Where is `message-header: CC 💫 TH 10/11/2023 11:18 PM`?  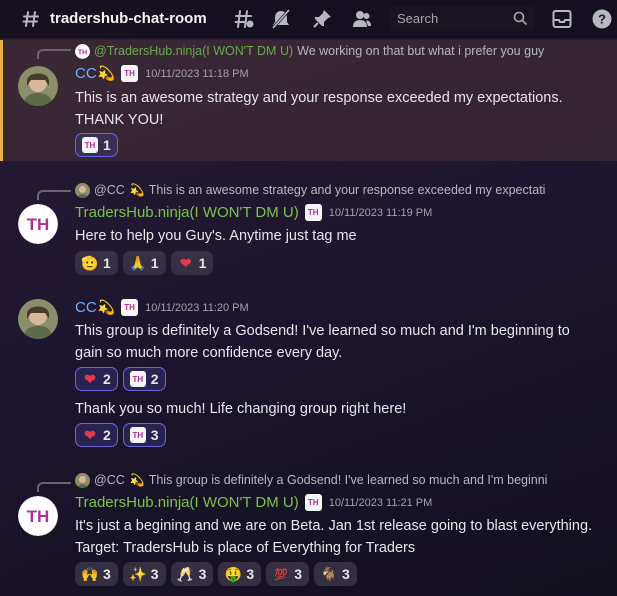 message-header: CC 💫 TH 10/11/2023 11:18 PM is located at coordinates (162, 73).